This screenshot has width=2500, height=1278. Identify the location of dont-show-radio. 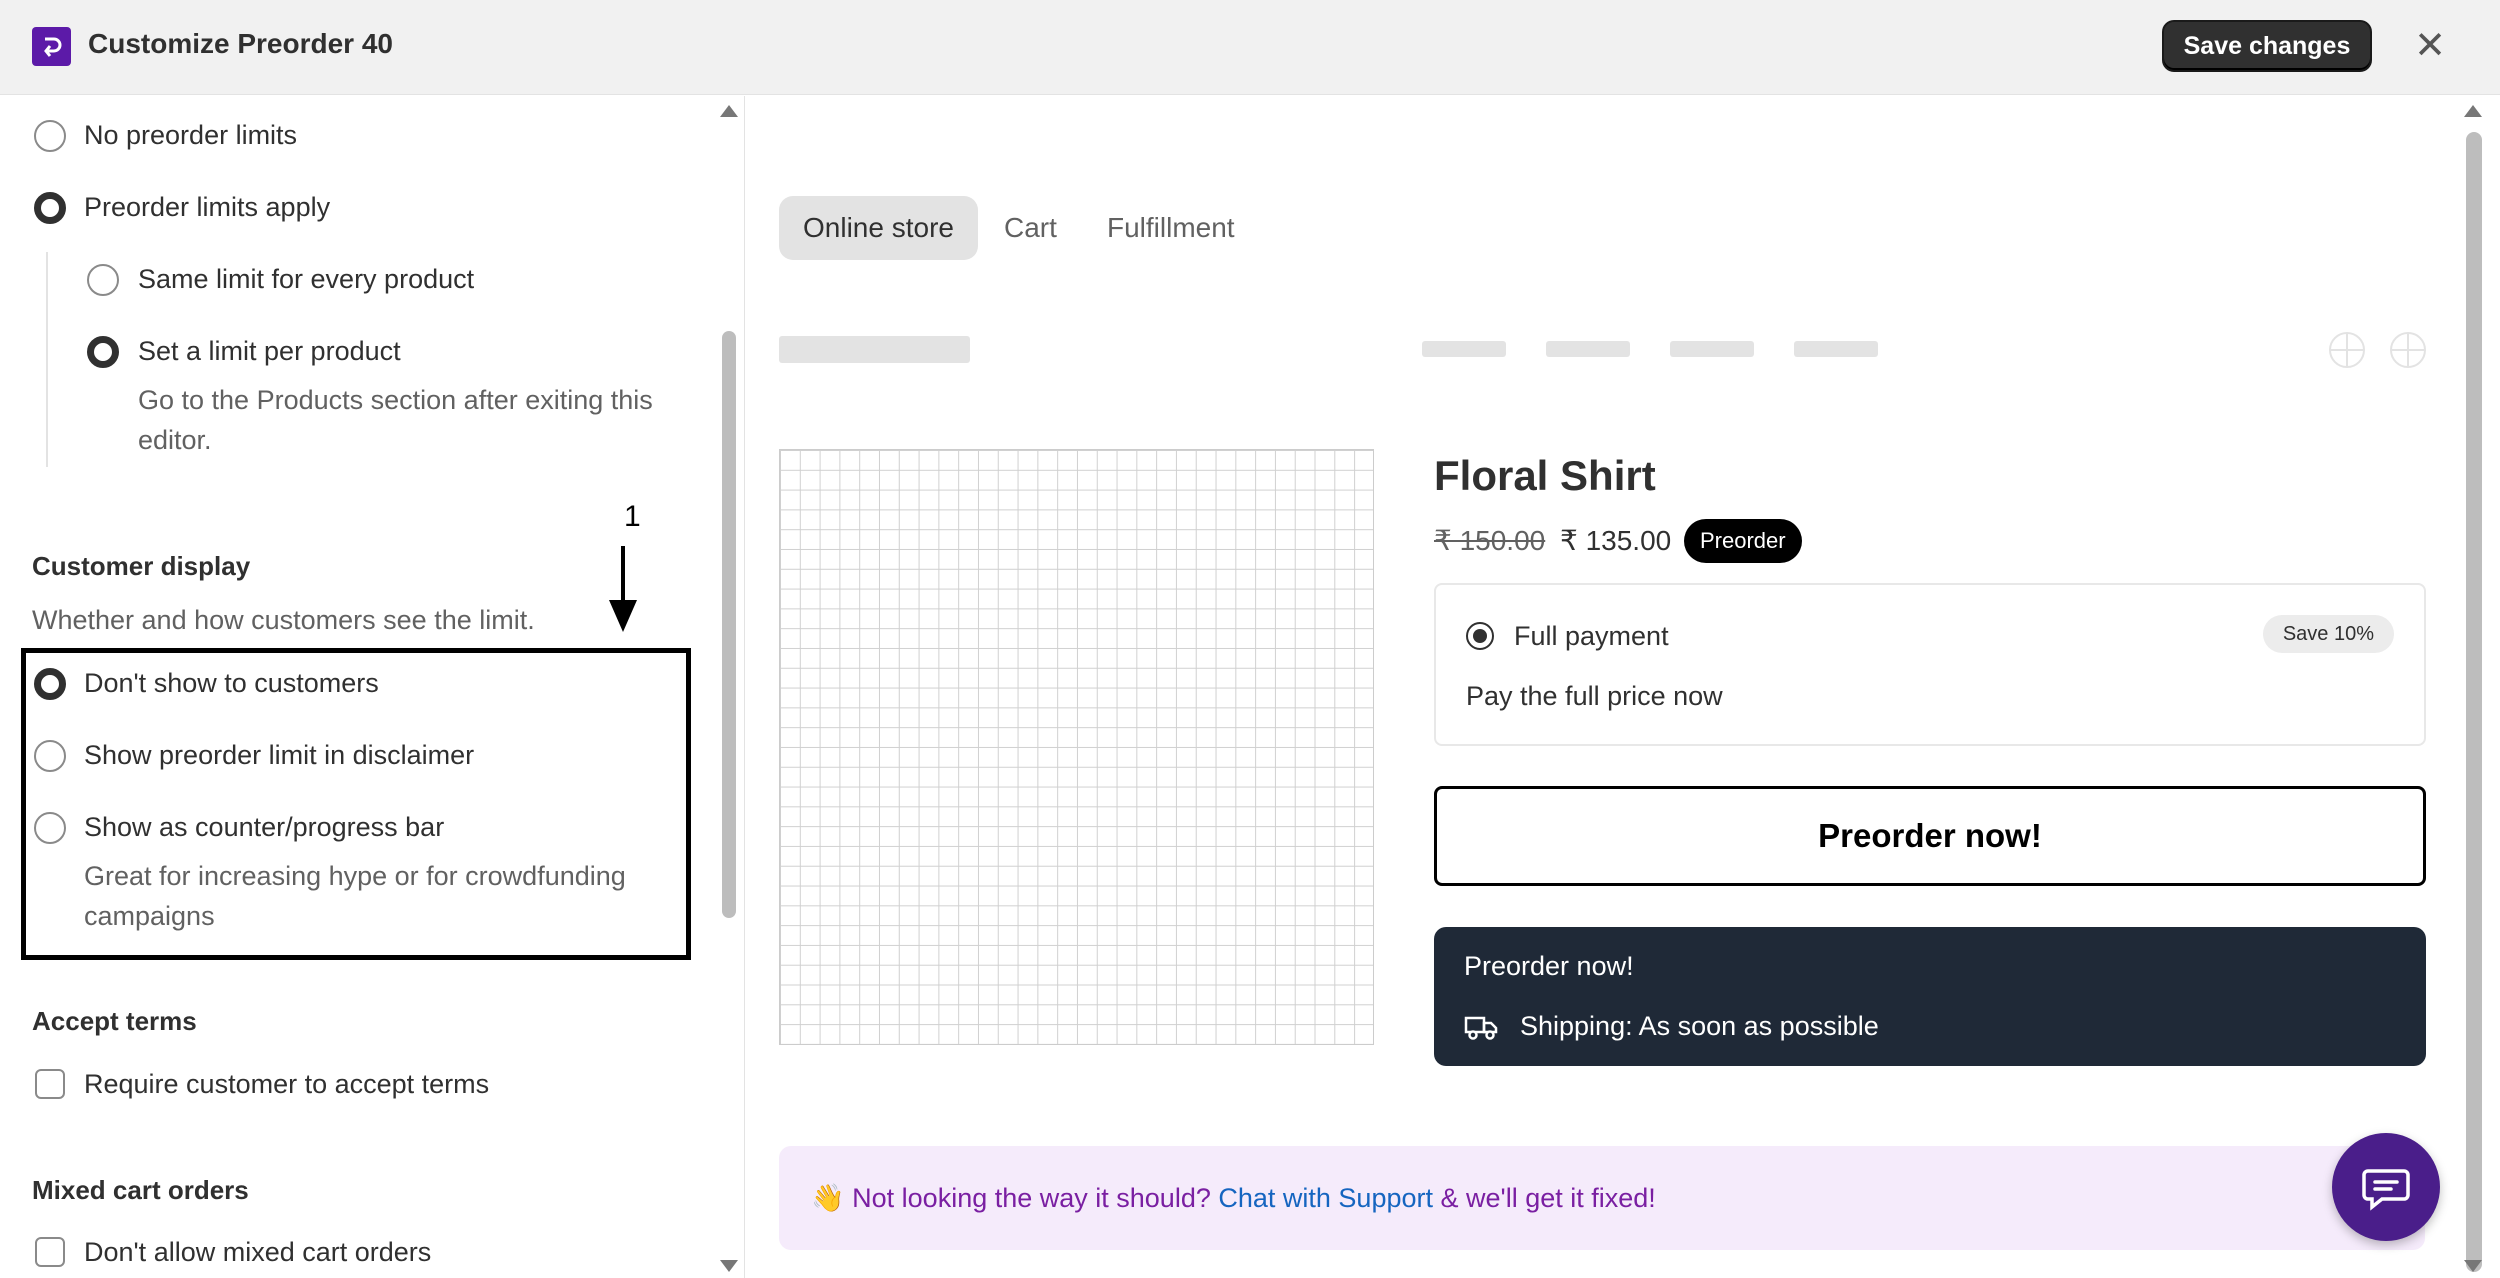
(50, 684).